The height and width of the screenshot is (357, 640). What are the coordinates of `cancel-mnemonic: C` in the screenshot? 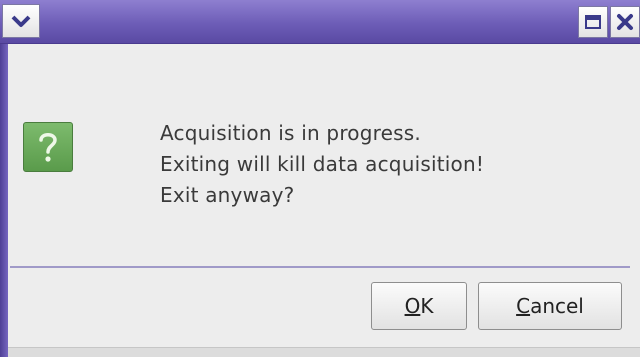 It's located at (523, 306).